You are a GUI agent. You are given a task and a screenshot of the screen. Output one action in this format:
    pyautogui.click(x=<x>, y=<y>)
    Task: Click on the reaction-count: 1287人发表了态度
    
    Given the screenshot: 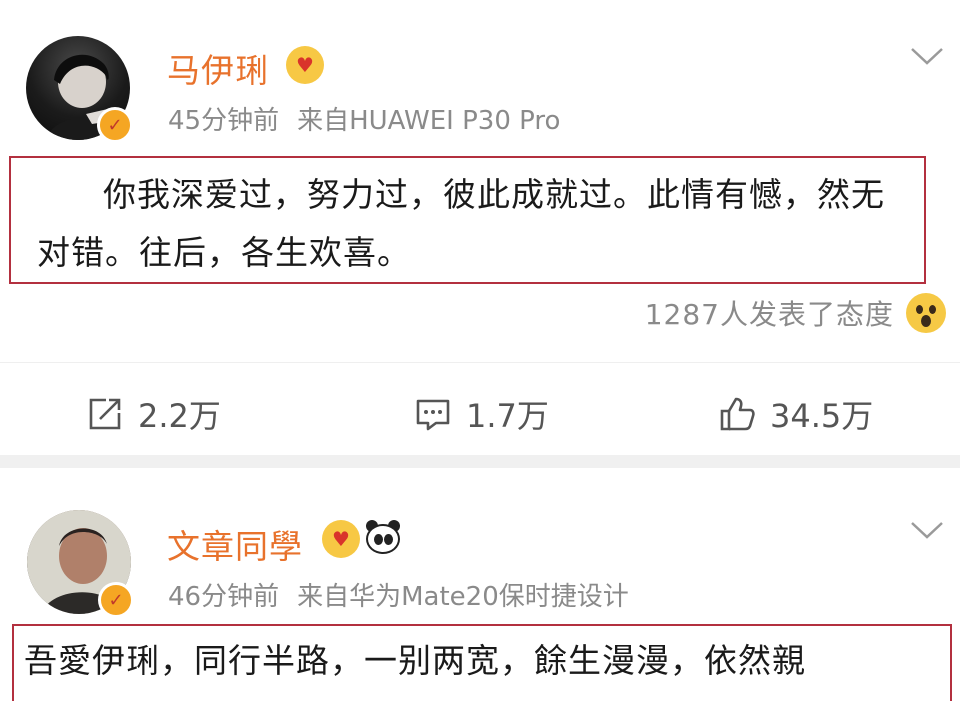 What is the action you would take?
    pyautogui.click(x=769, y=314)
    